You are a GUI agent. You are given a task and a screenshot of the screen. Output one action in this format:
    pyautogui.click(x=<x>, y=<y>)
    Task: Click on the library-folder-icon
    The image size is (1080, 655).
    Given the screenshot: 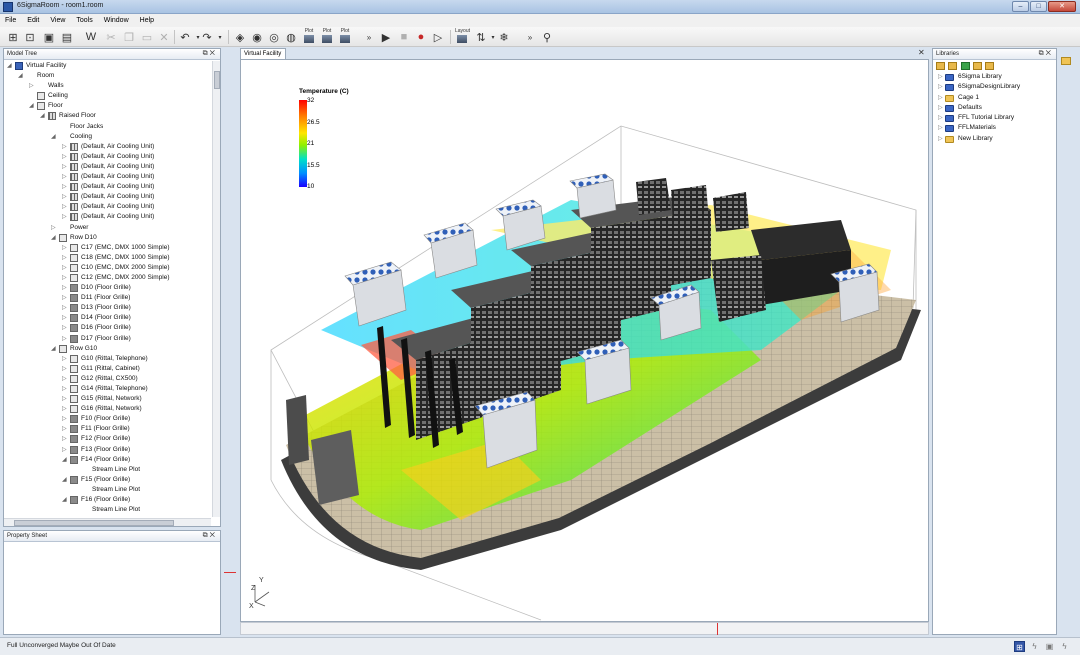 What is the action you would take?
    pyautogui.click(x=977, y=66)
    